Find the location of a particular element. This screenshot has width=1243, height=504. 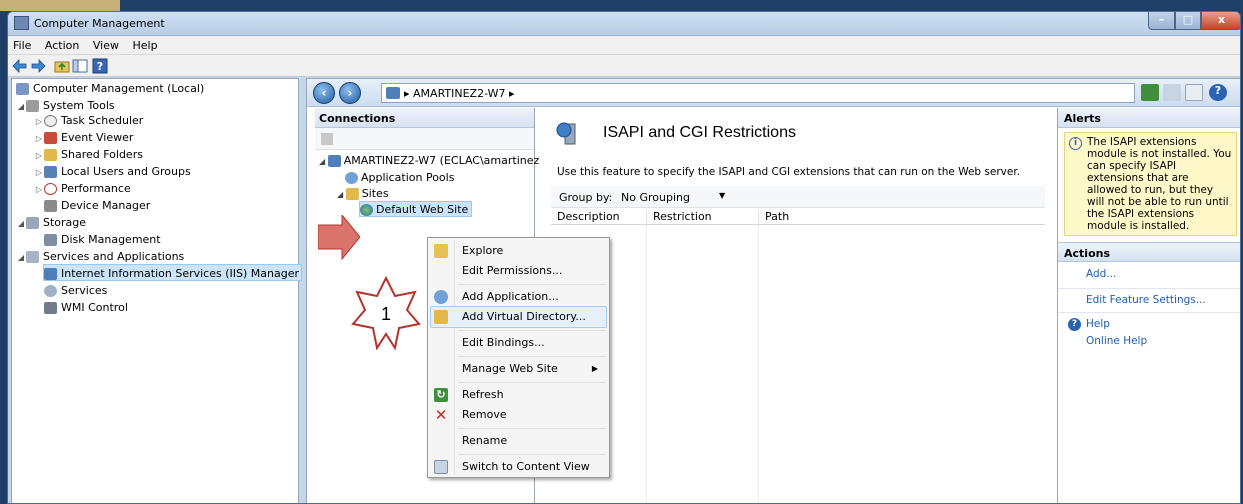

column-headers: Description Restriction Path is located at coordinates (798, 216).